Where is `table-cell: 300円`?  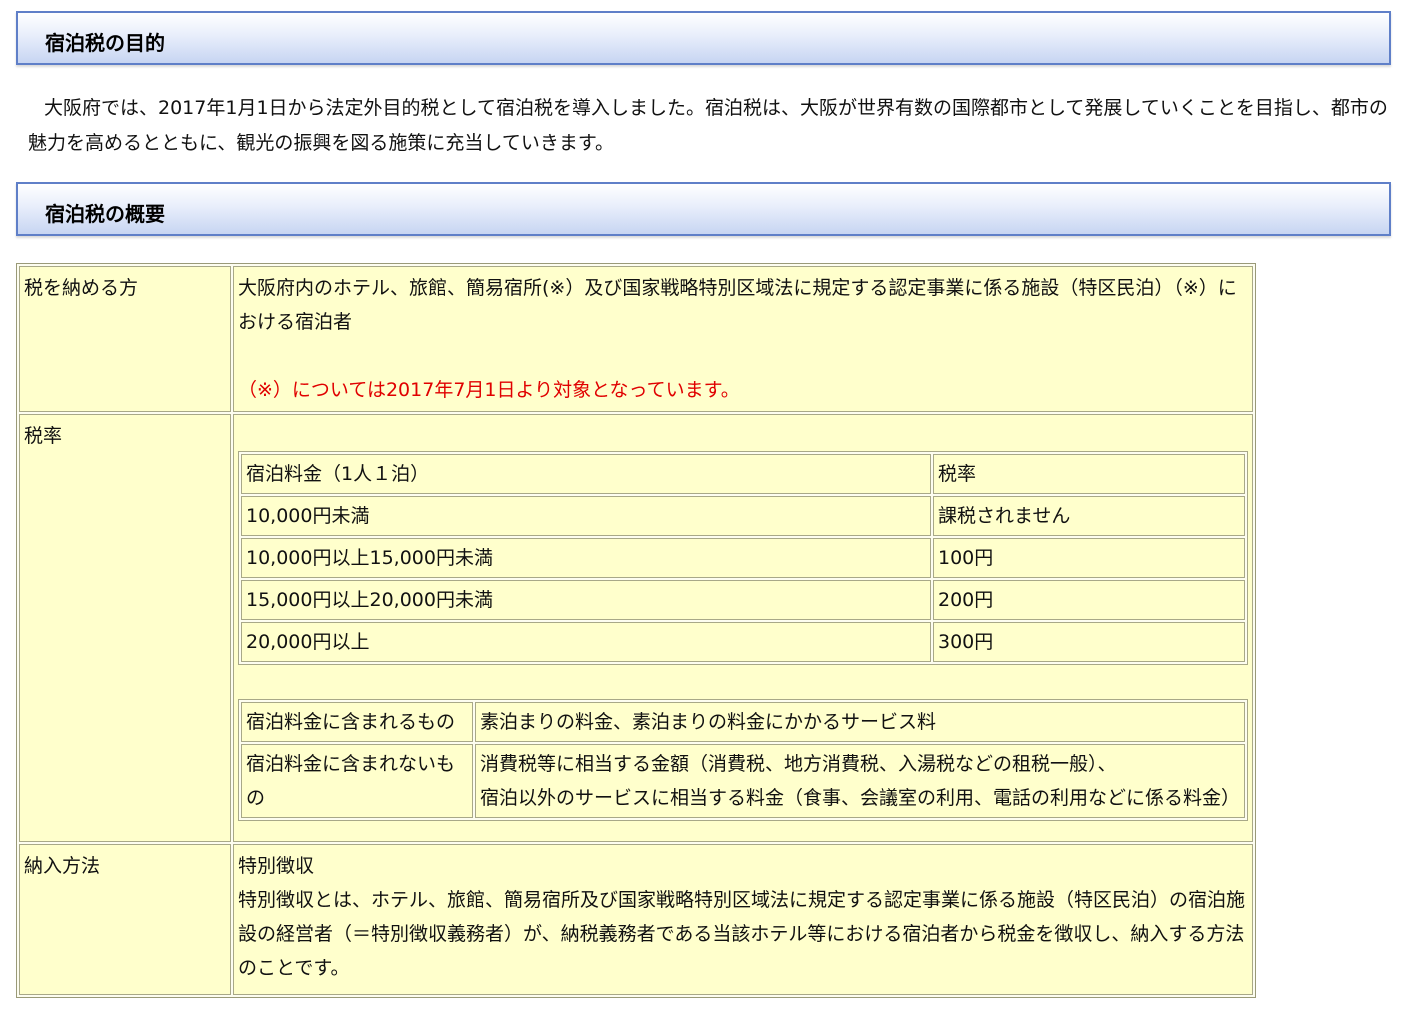 table-cell: 300円 is located at coordinates (1089, 642).